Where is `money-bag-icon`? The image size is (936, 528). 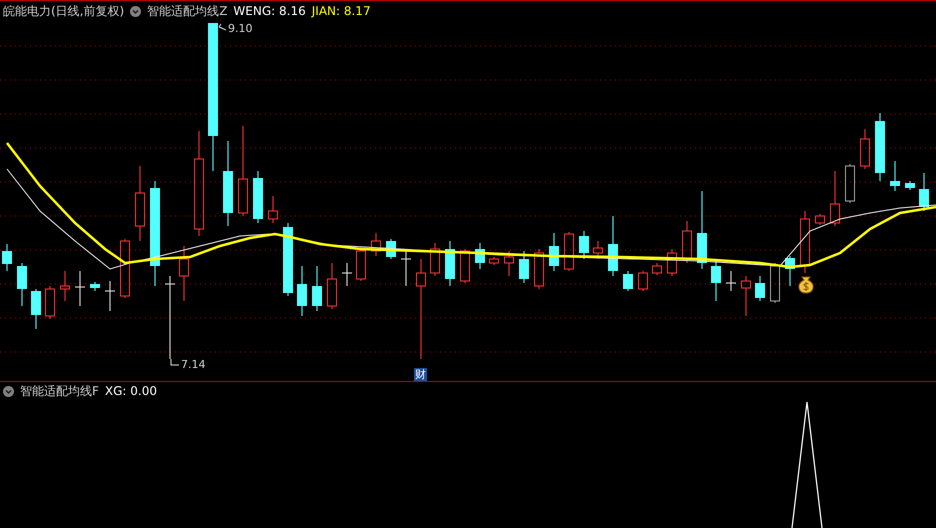 money-bag-icon is located at coordinates (806, 285).